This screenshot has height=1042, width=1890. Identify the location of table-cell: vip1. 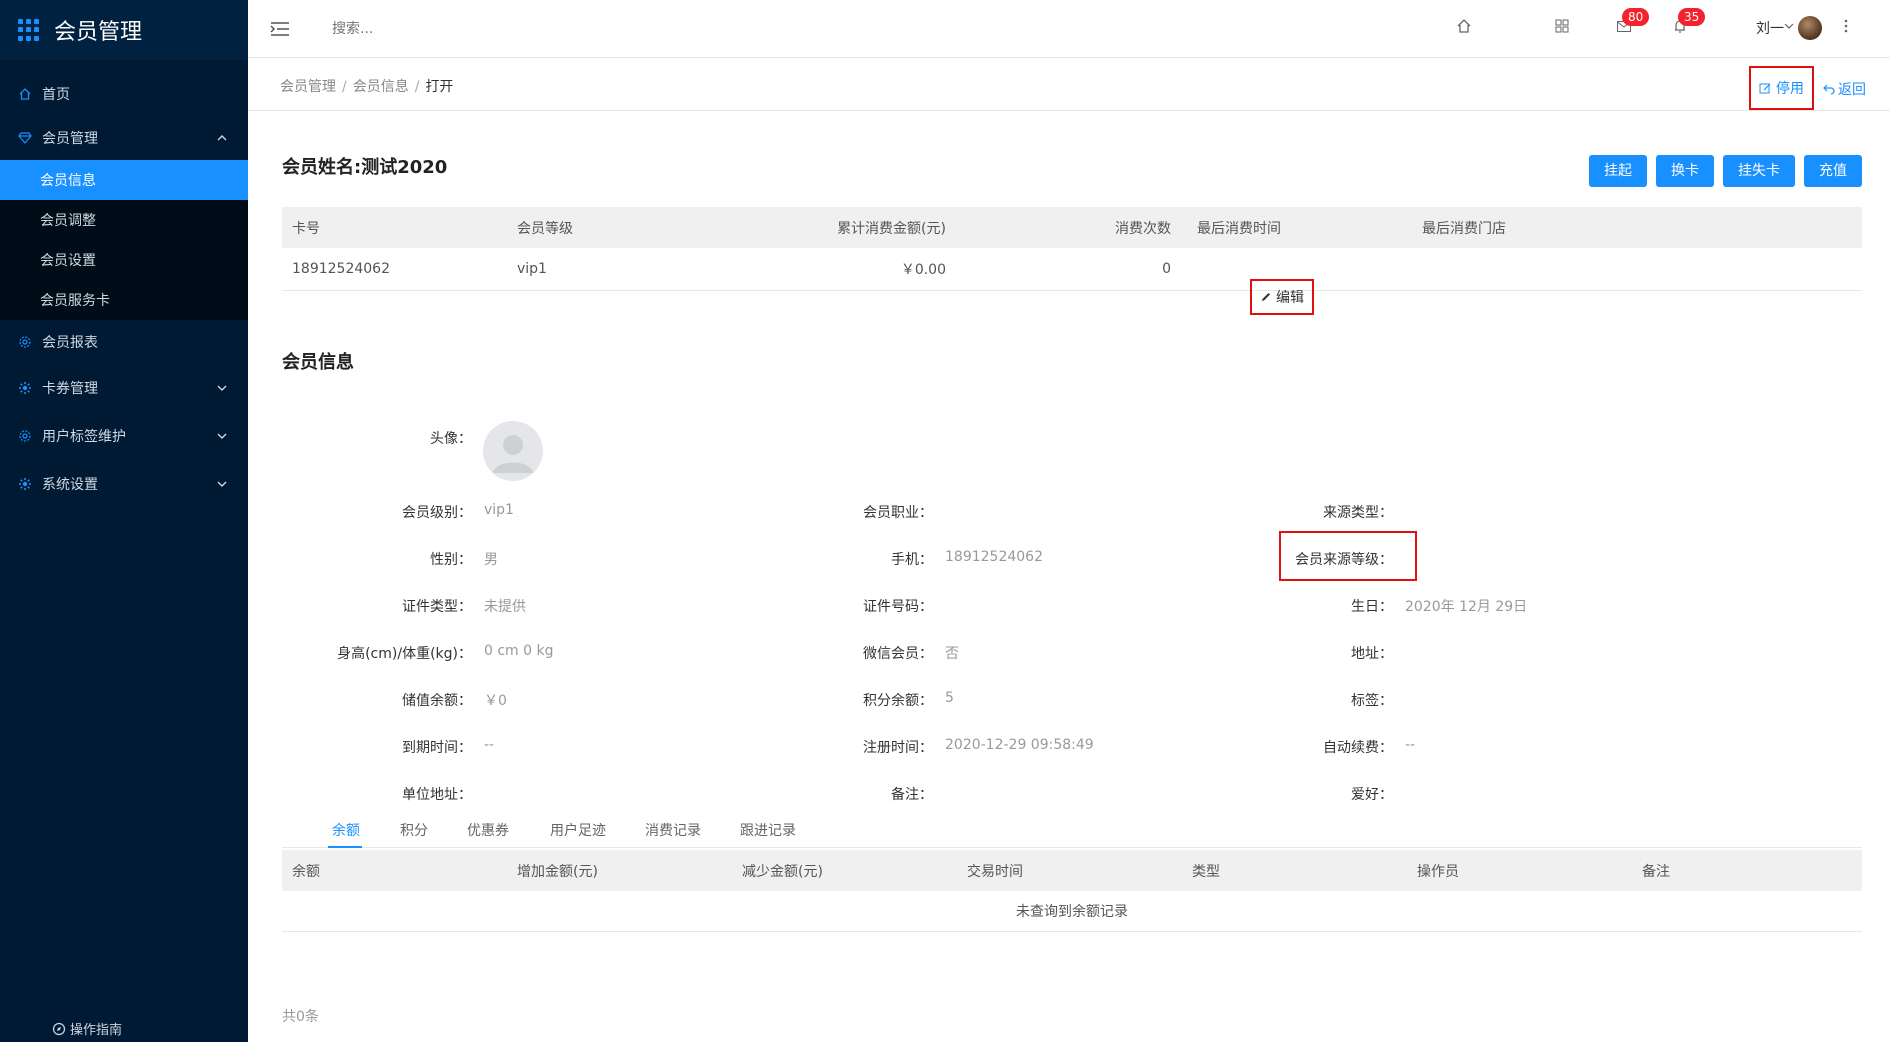
(619, 269).